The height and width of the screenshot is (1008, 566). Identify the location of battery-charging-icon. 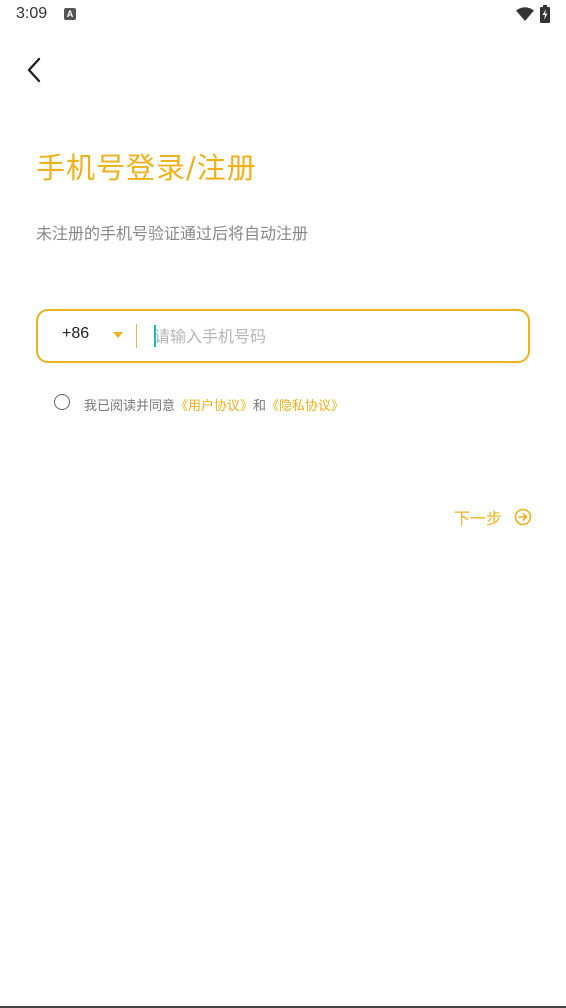
(545, 14).